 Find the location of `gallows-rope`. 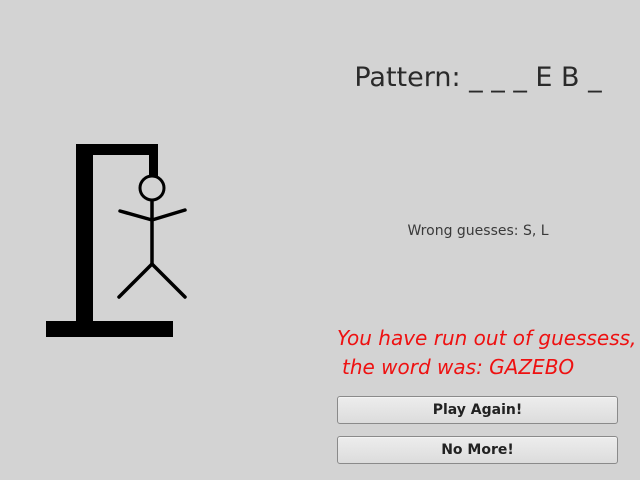

gallows-rope is located at coordinates (153, 160).